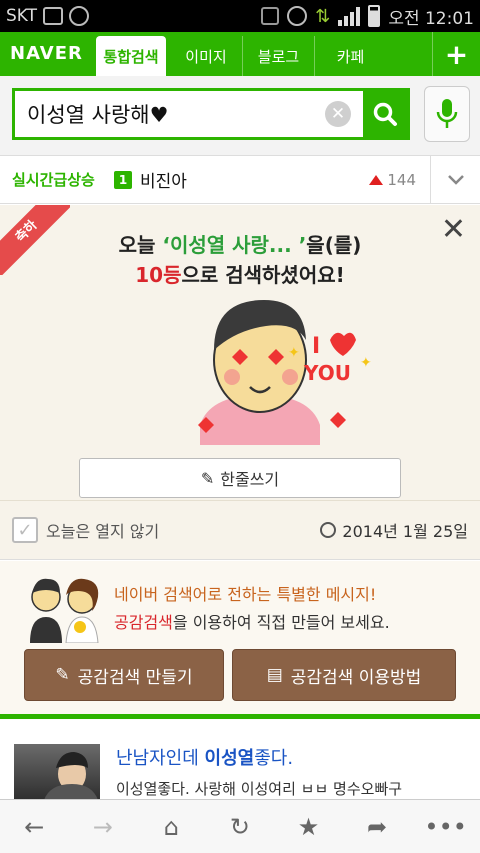 This screenshot has height=853, width=480. I want to click on voice-search-button, so click(447, 114).